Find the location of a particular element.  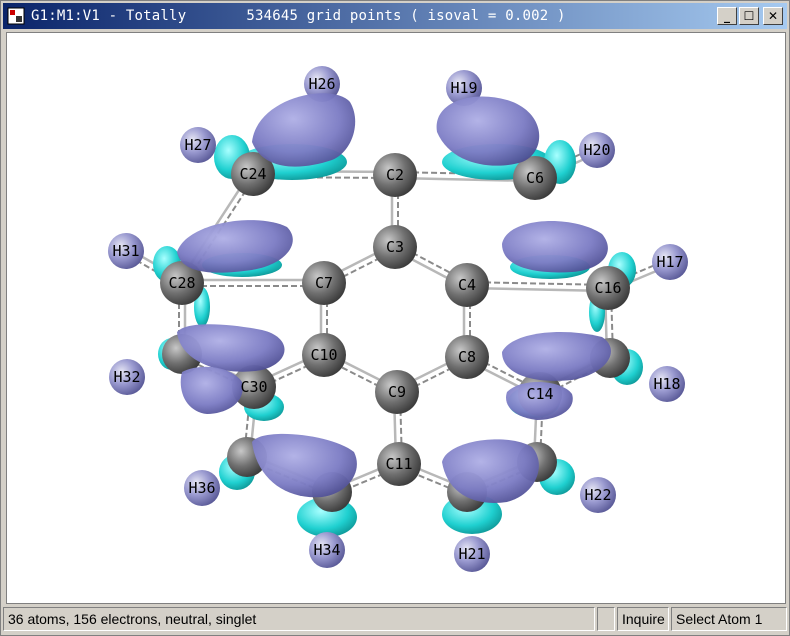

atom-label-c30: C30 is located at coordinates (253, 387).